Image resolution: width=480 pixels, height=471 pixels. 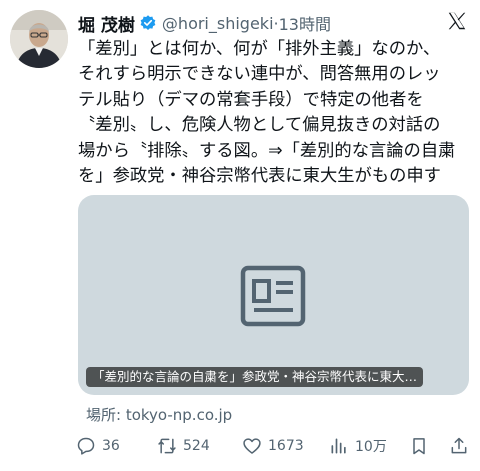 What do you see at coordinates (371, 447) in the screenshot?
I see `view-count: 10万` at bounding box center [371, 447].